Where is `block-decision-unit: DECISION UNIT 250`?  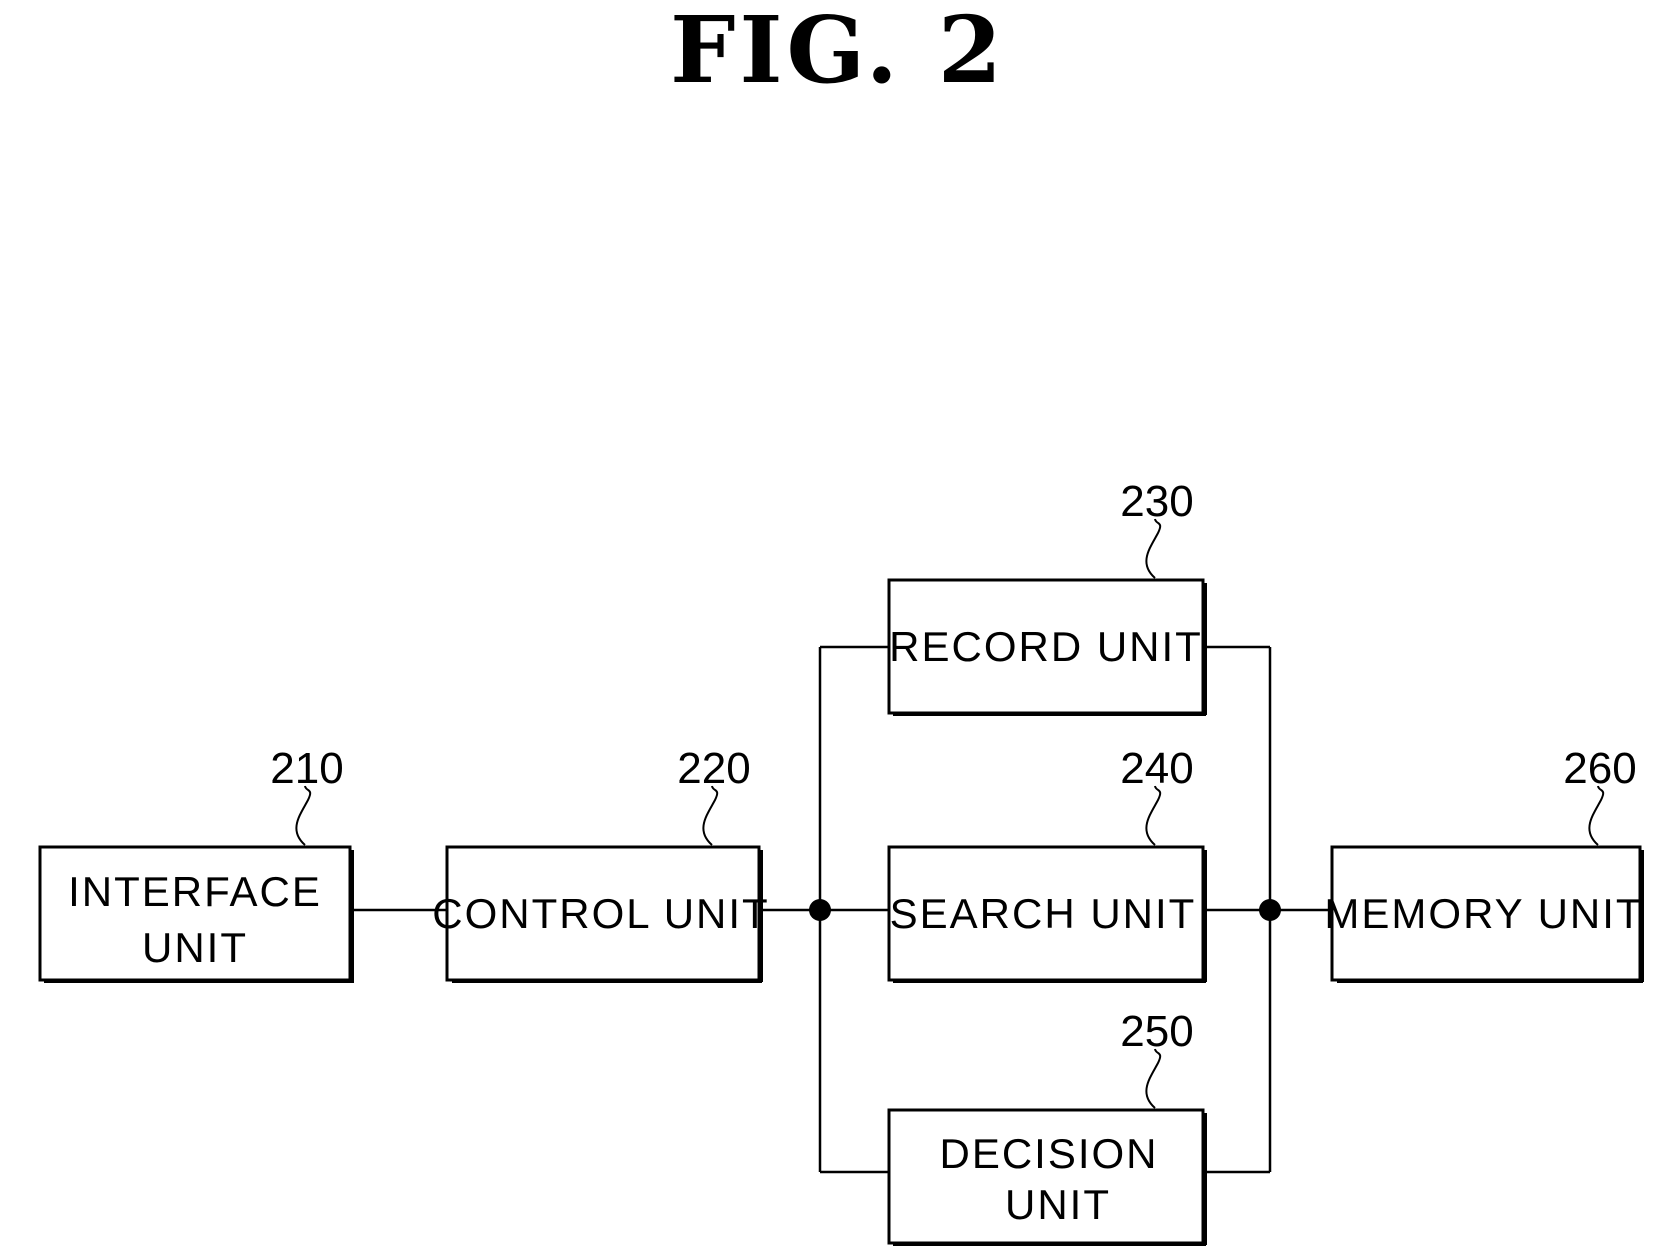 block-decision-unit: DECISION UNIT 250 is located at coordinates (1047, 1126).